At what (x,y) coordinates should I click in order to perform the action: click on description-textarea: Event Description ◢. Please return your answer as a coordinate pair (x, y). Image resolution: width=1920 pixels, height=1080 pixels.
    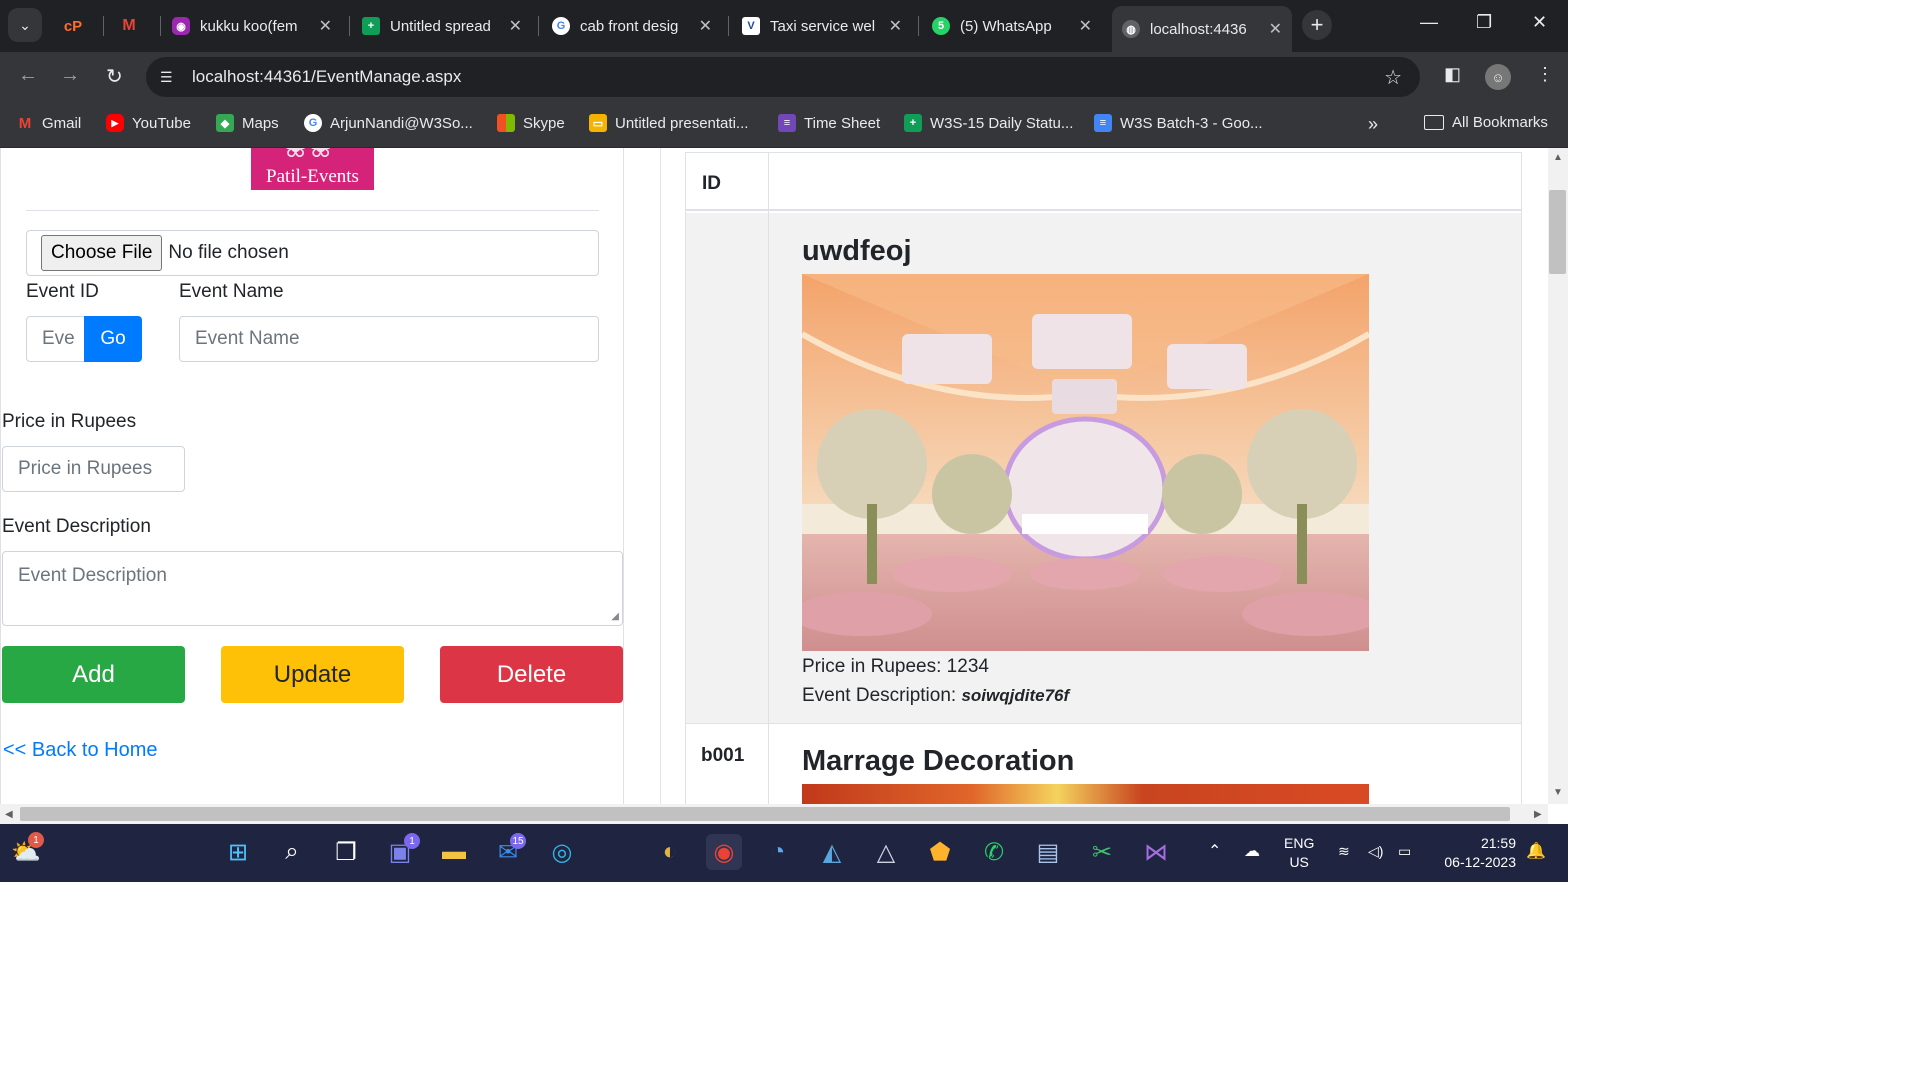
    Looking at the image, I should click on (312, 588).